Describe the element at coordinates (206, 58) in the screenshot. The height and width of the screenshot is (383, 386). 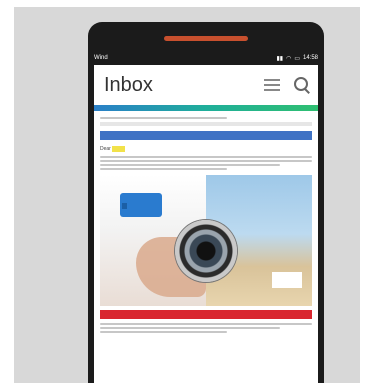
I see `status-bar: Wind ▮▮ ◠ ▭ 14:58` at that location.